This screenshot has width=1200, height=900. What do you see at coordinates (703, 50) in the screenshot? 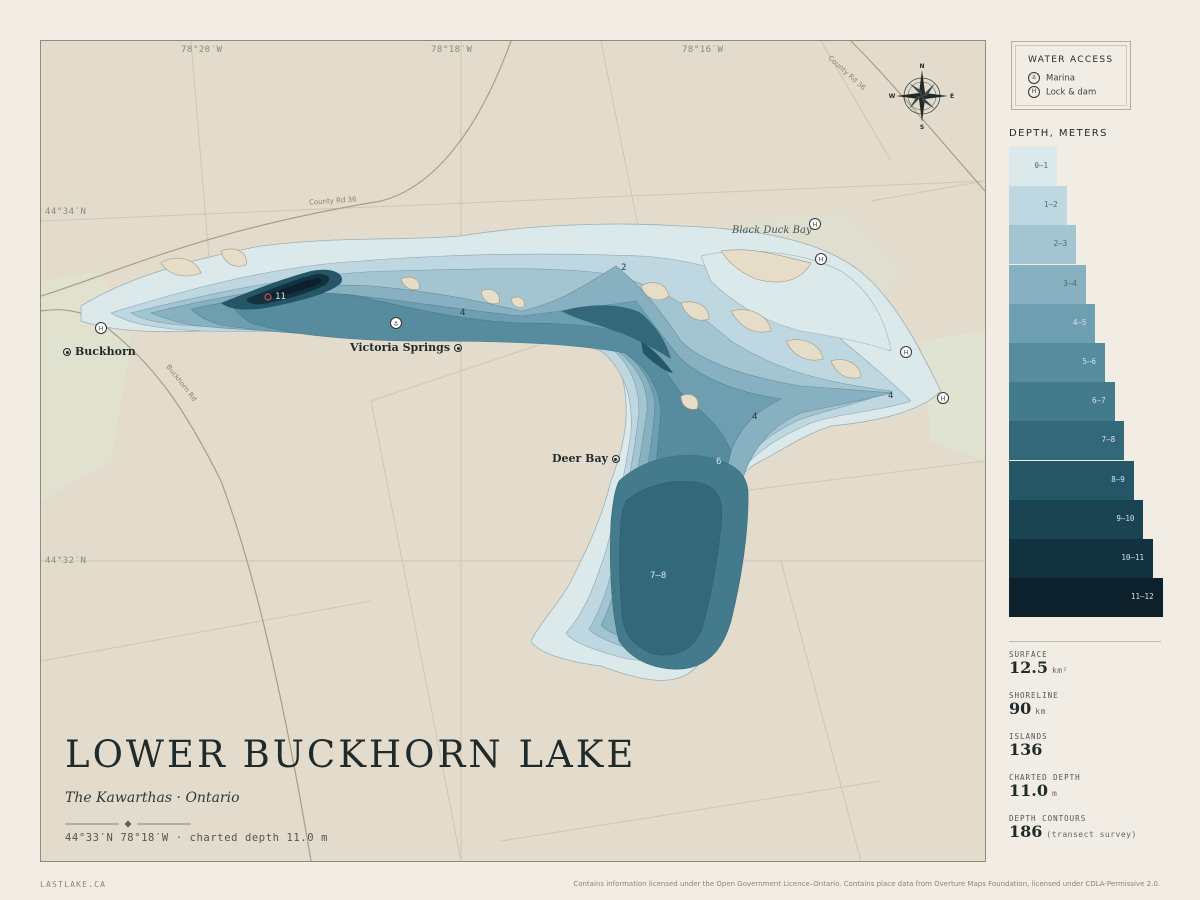
I see `longitude-label-east: 78°16′W` at bounding box center [703, 50].